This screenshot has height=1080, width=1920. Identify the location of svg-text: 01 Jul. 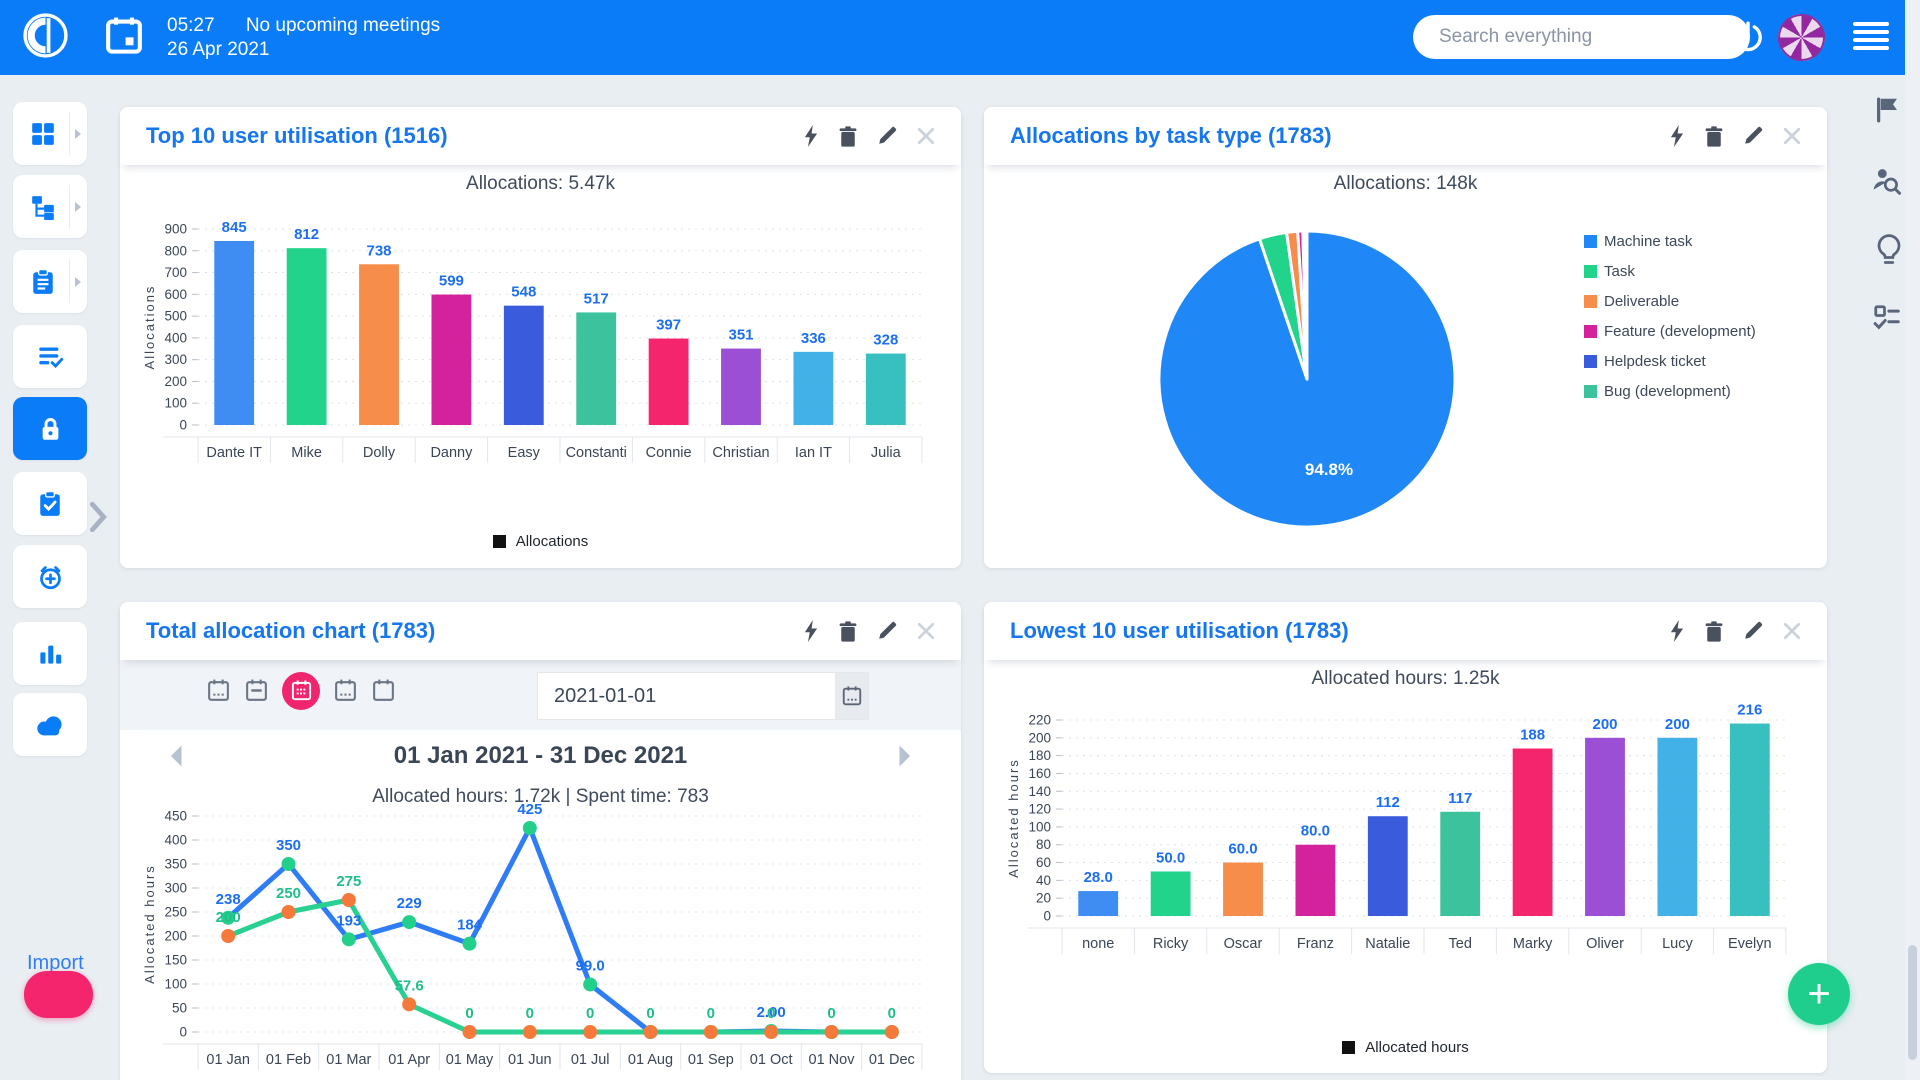
(590, 1060).